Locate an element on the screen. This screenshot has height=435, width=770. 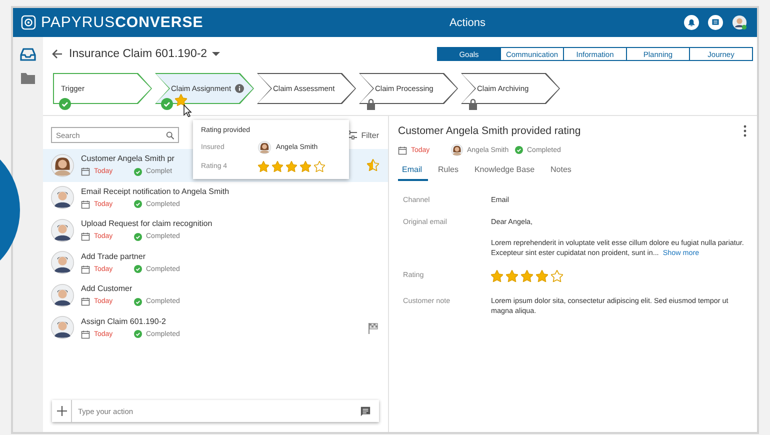
action-title: Add Customer is located at coordinates (107, 289).